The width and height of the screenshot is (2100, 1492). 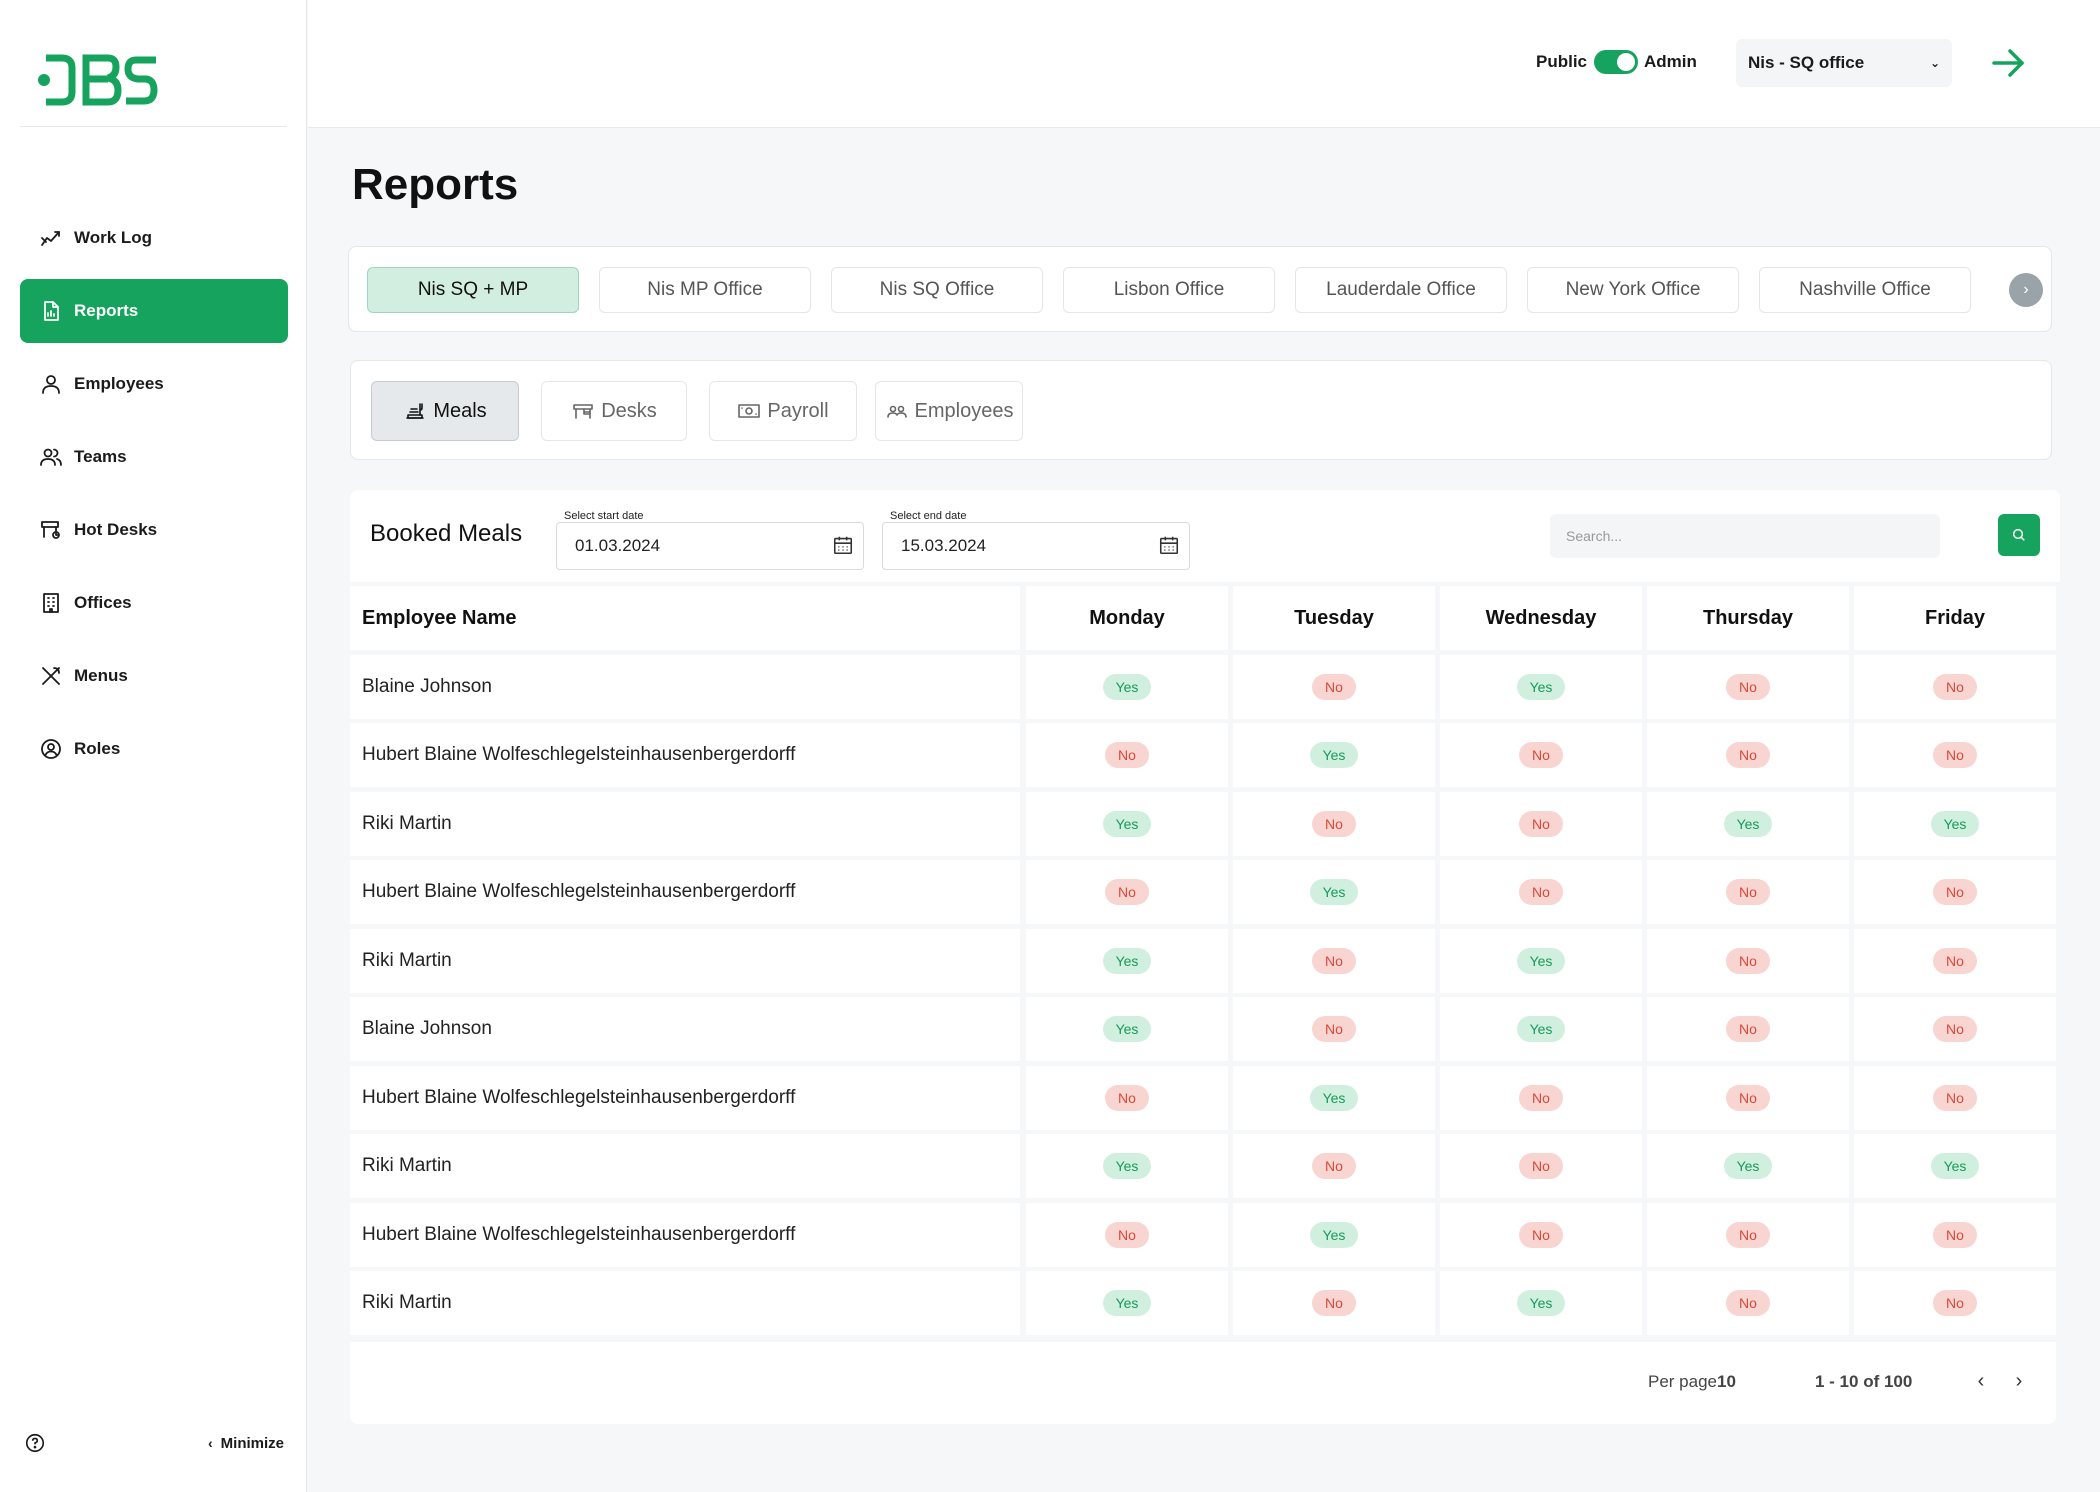 I want to click on tab-nashville-office: Nashville Office, so click(x=1865, y=290).